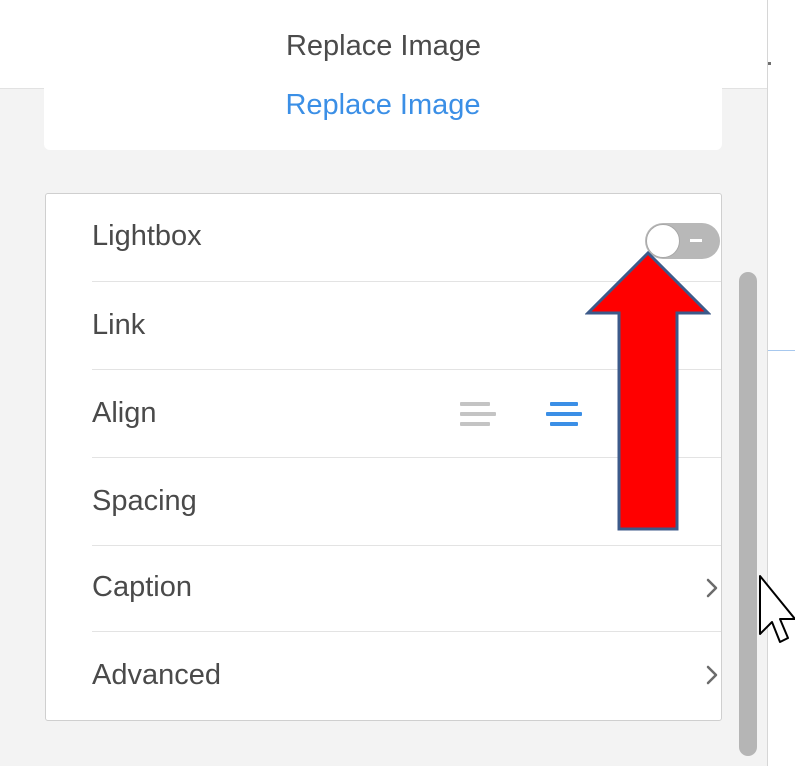 This screenshot has height=766, width=795. I want to click on setting-label-align: Align, so click(124, 413).